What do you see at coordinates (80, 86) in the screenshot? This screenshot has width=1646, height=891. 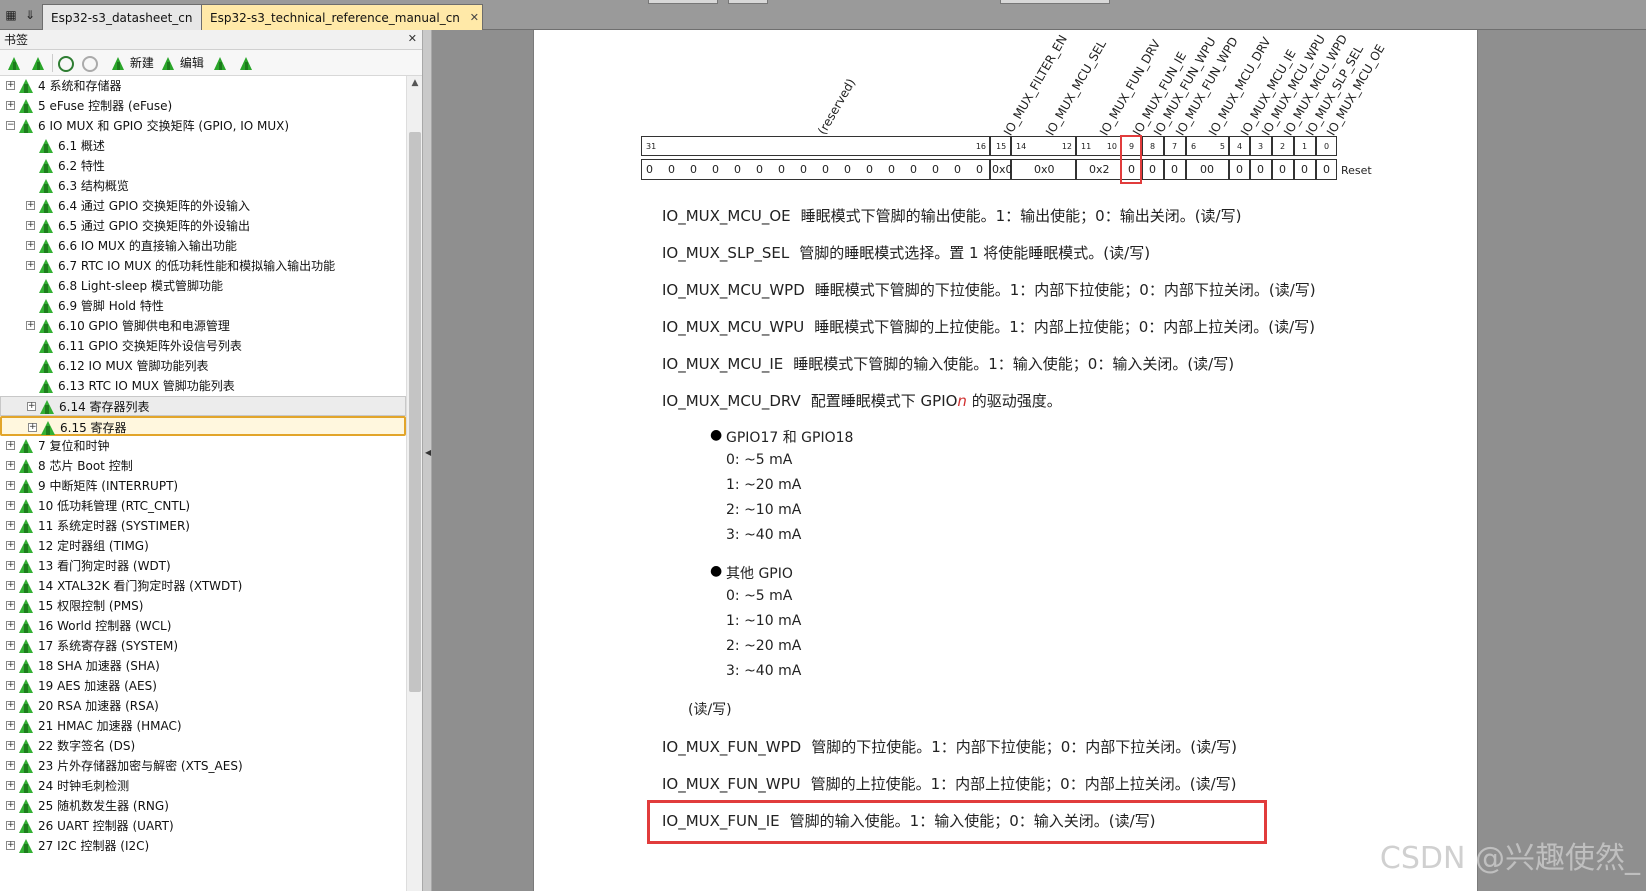 I see `bookmark-label: 4 系统和存储器` at bounding box center [80, 86].